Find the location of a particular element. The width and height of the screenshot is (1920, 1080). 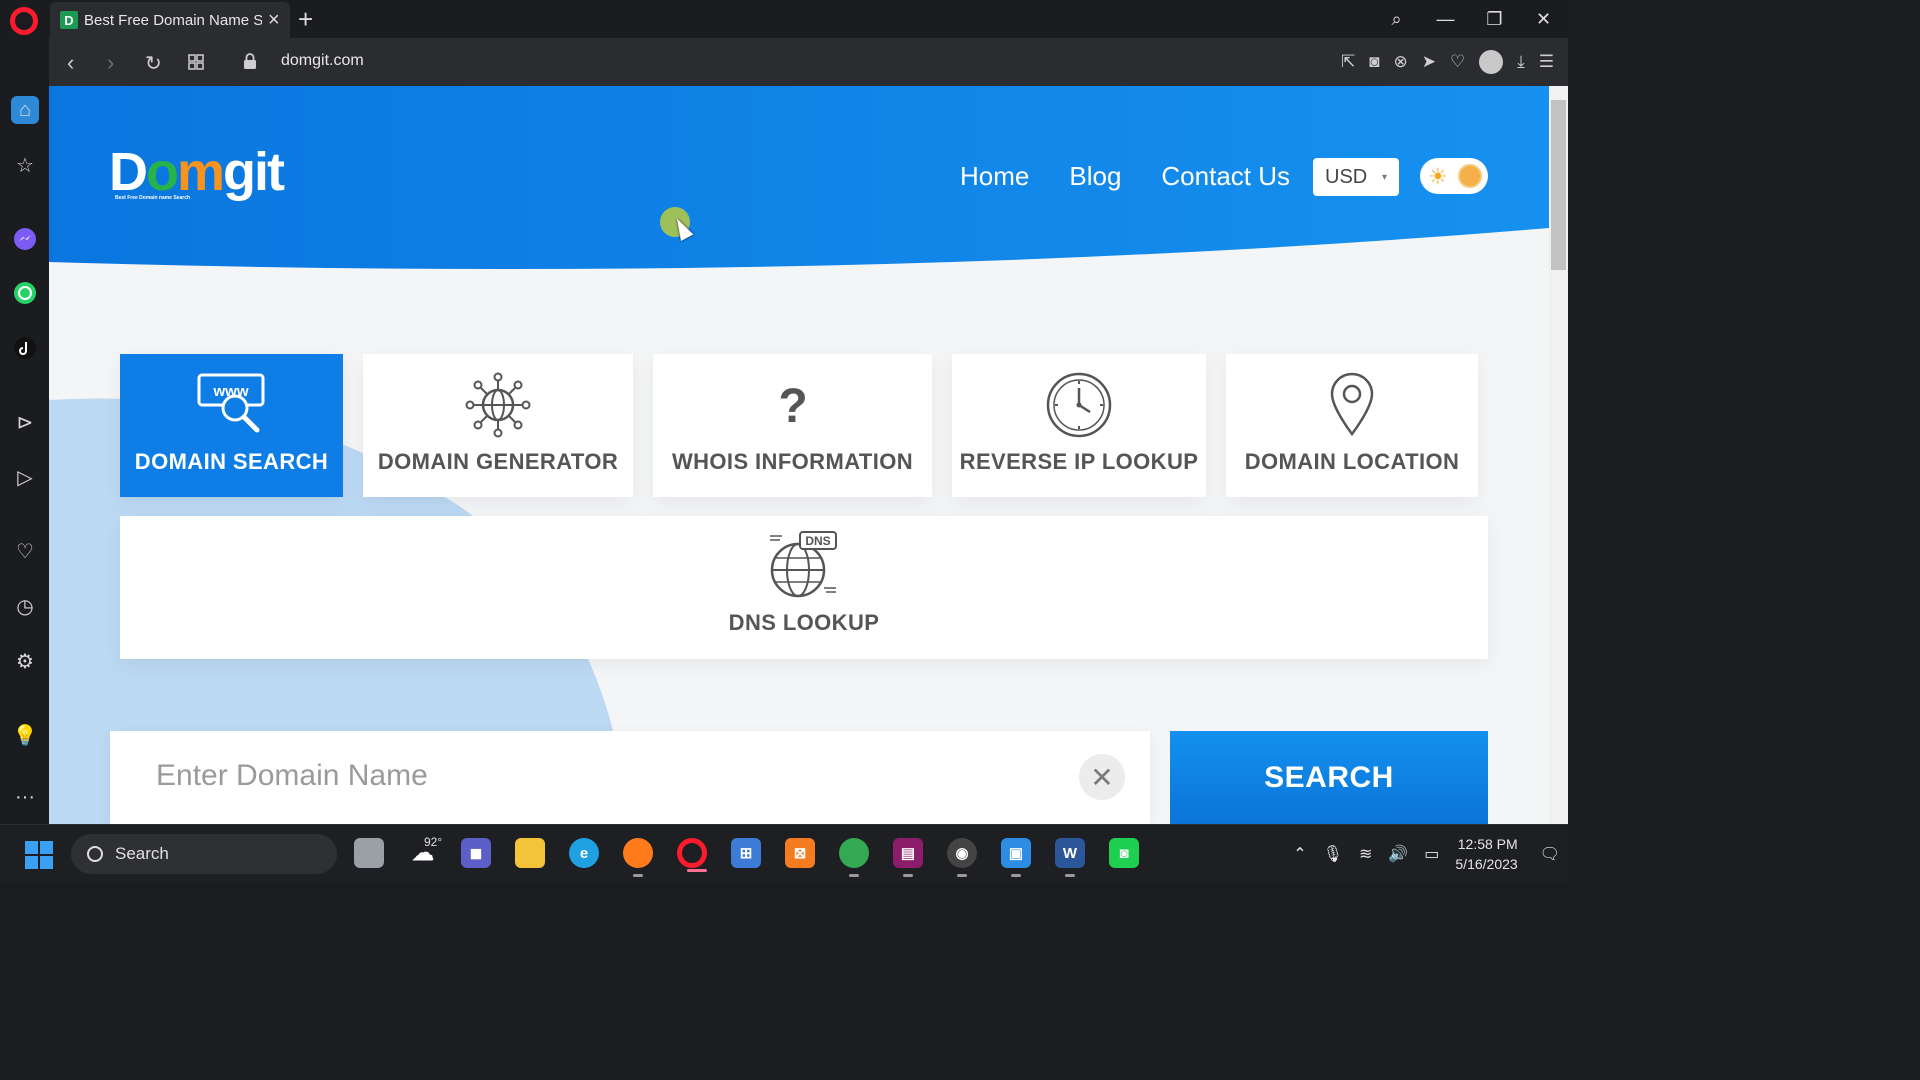

screen-recorder-icon: ▣ is located at coordinates (1016, 857).